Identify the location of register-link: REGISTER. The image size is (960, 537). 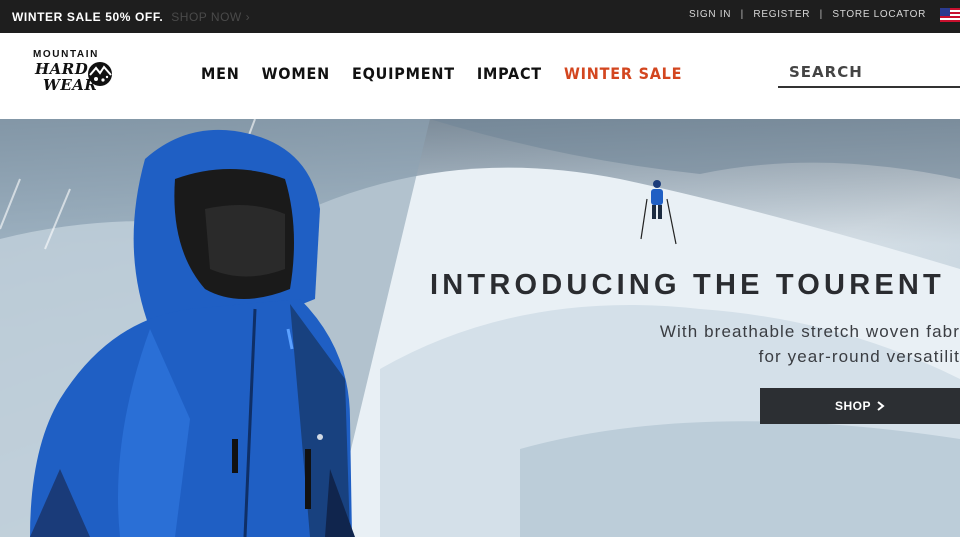
(781, 14).